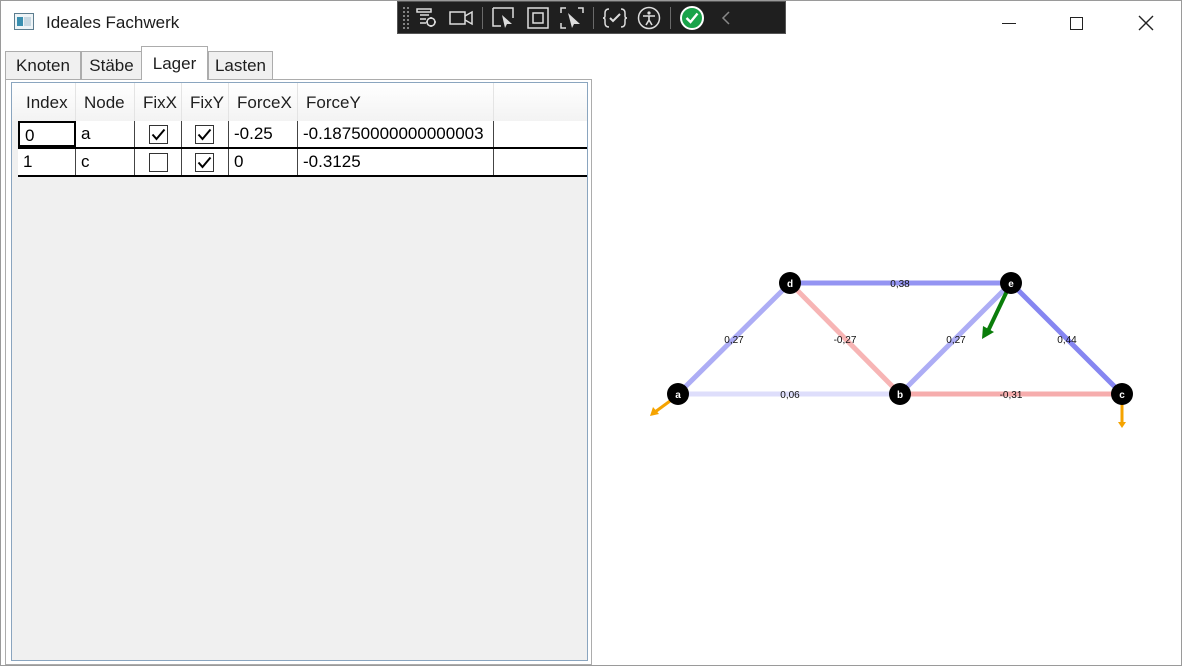 The height and width of the screenshot is (666, 1182). I want to click on cell-node: a, so click(105, 134).